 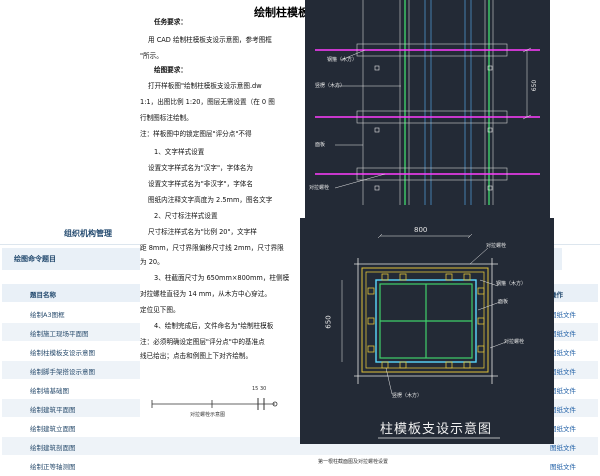 I want to click on document-line: 绘图要求：, so click(x=170, y=70).